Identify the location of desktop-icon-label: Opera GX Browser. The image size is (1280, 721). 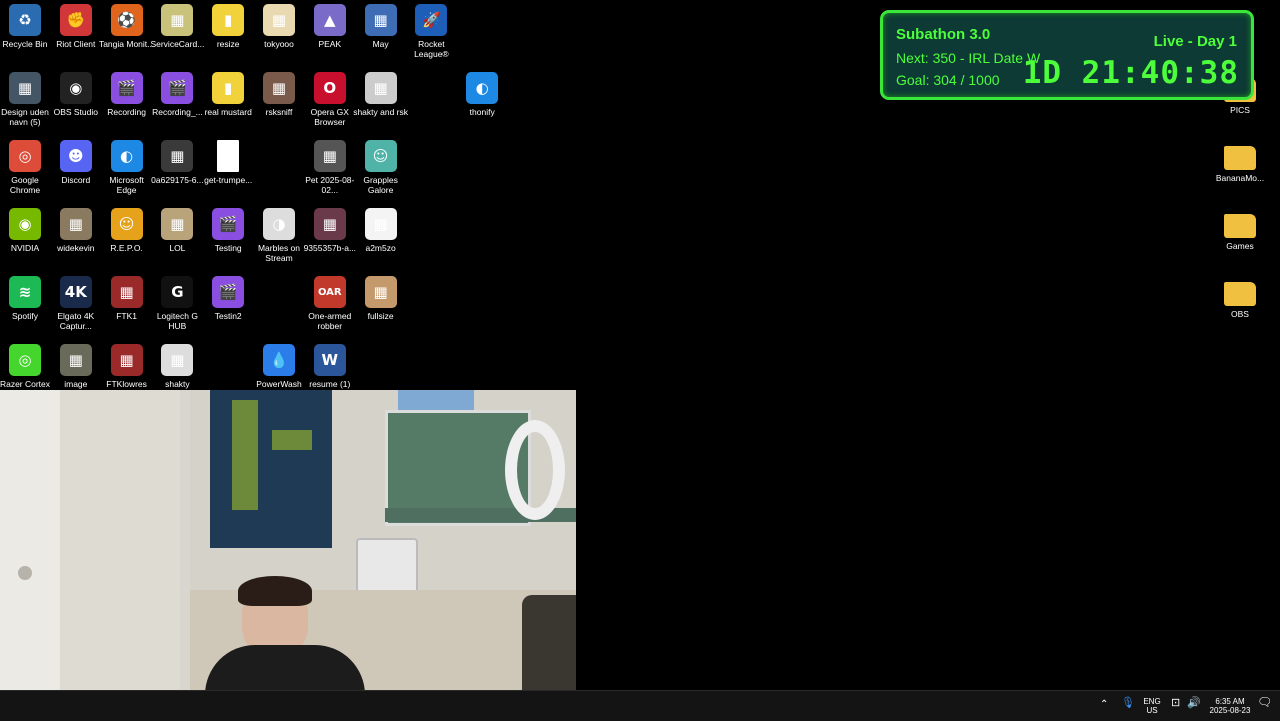
(329, 117).